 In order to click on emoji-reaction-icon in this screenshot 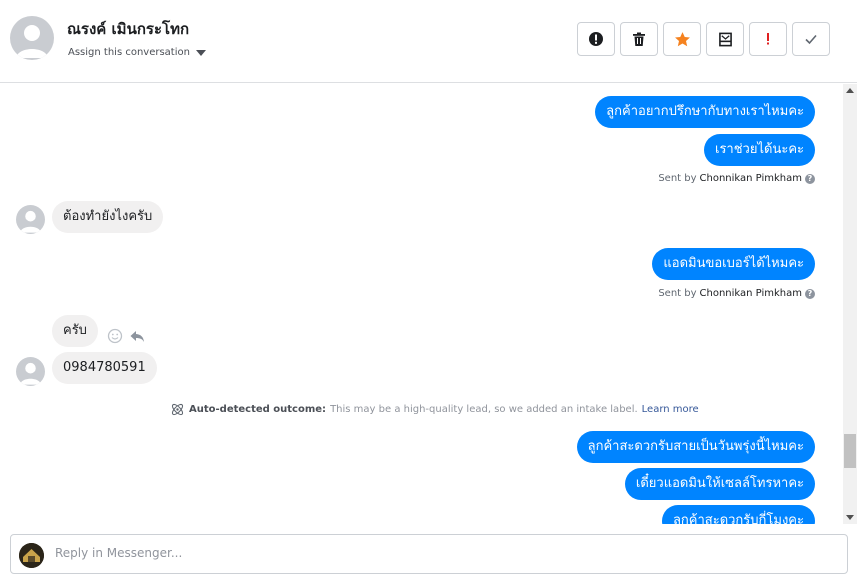, I will do `click(115, 336)`.